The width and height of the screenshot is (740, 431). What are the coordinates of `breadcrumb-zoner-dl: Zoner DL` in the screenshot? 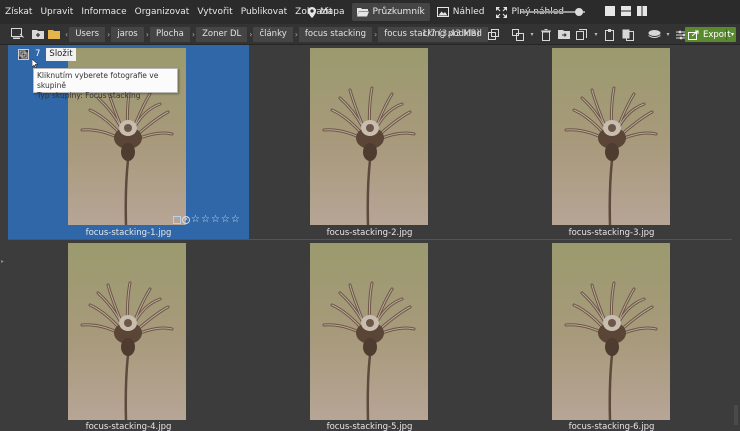 It's located at (222, 34).